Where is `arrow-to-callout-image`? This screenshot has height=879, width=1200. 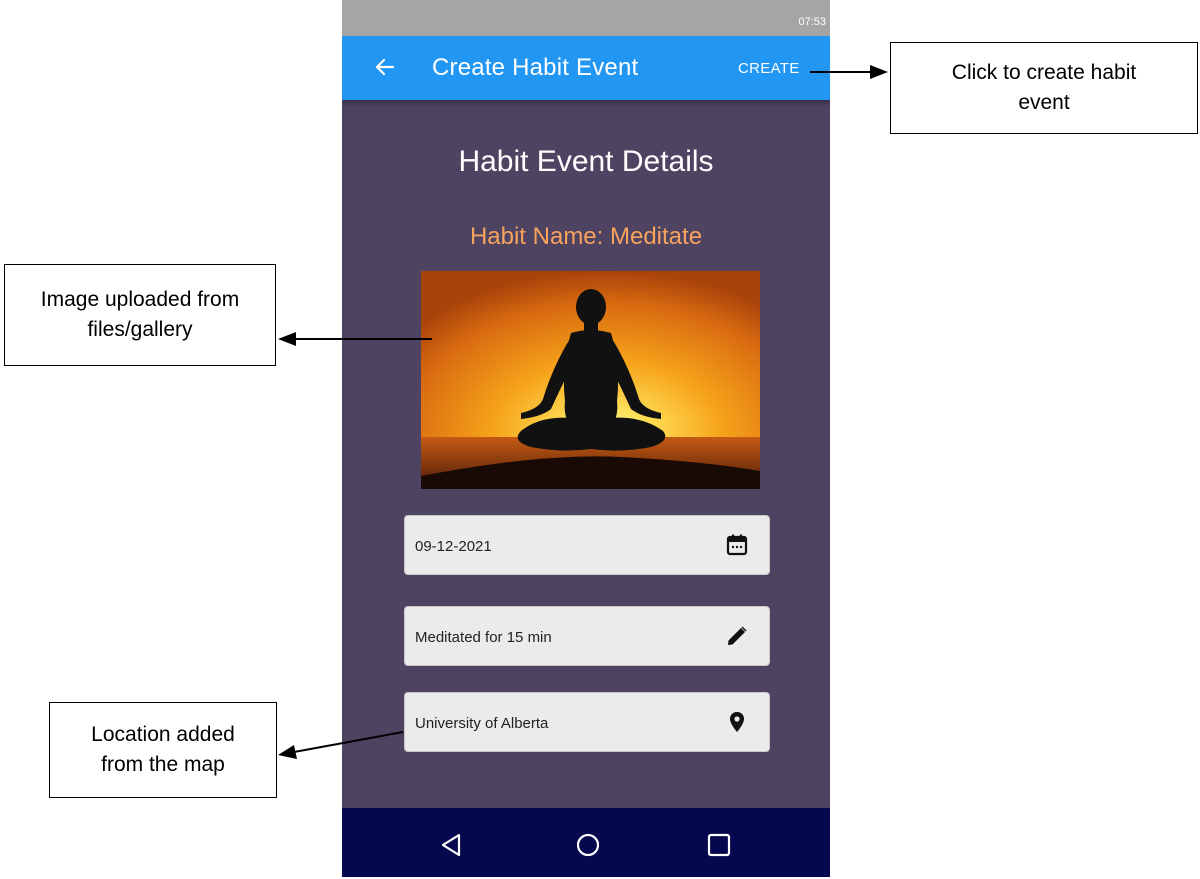
arrow-to-callout-image is located at coordinates (355, 339).